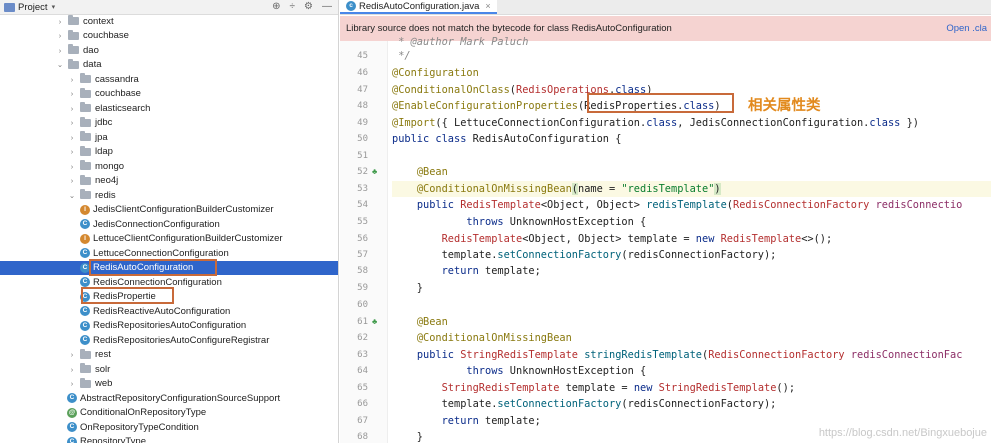 The image size is (991, 443). Describe the element at coordinates (362, 222) in the screenshot. I see `line-number: 55` at that location.